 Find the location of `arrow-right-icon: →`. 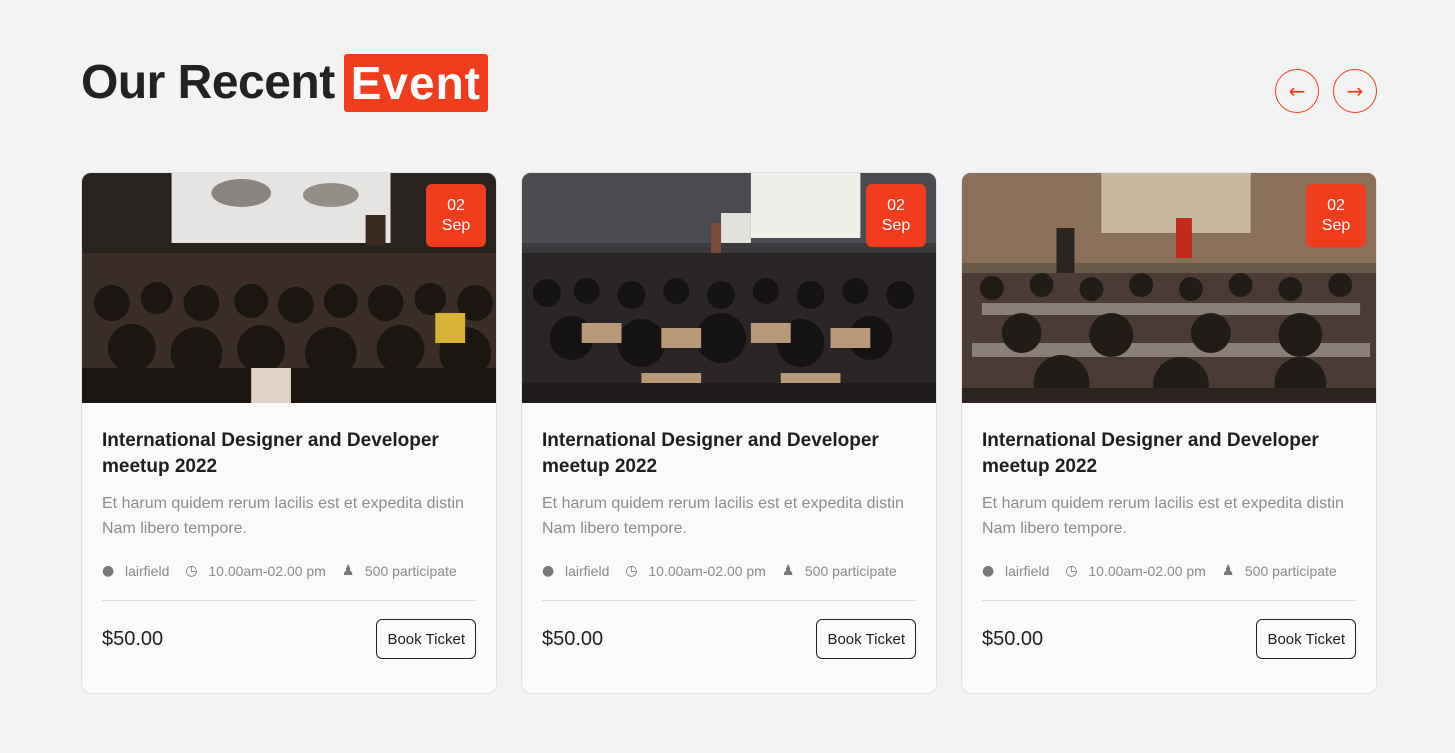

arrow-right-icon: → is located at coordinates (1355, 91).